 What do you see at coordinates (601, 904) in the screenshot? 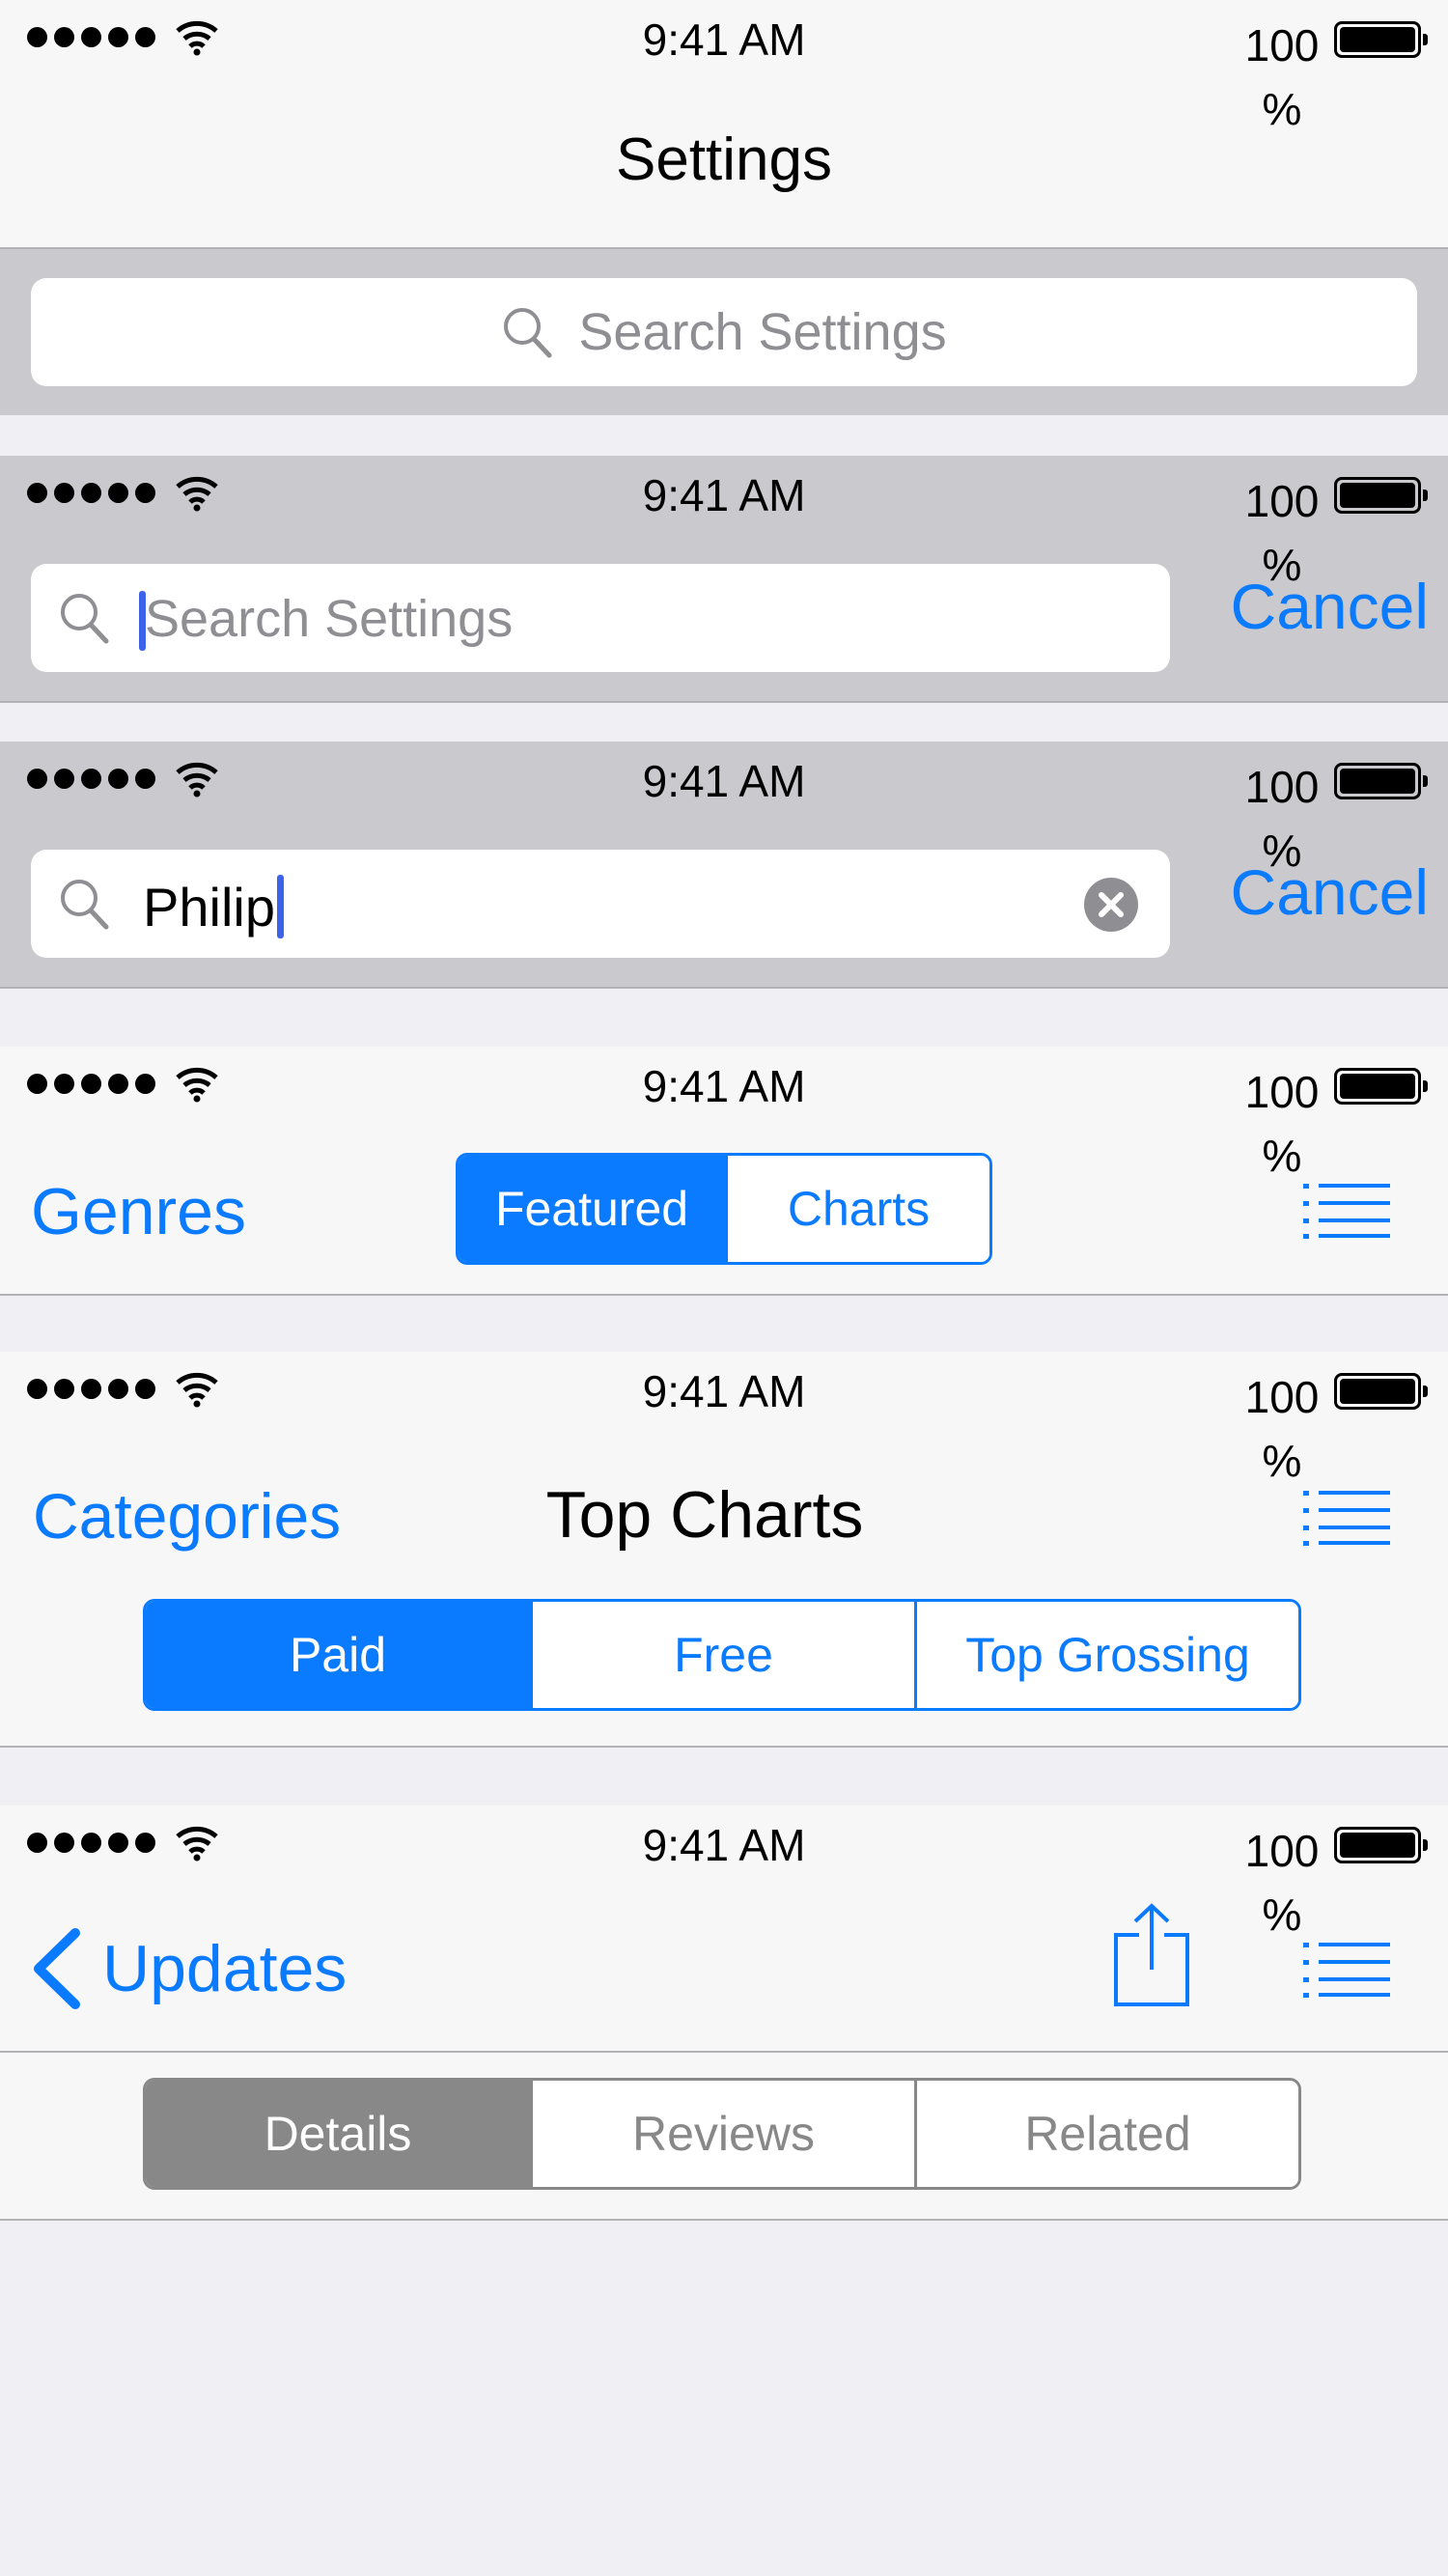
I see `search-input: Philip` at bounding box center [601, 904].